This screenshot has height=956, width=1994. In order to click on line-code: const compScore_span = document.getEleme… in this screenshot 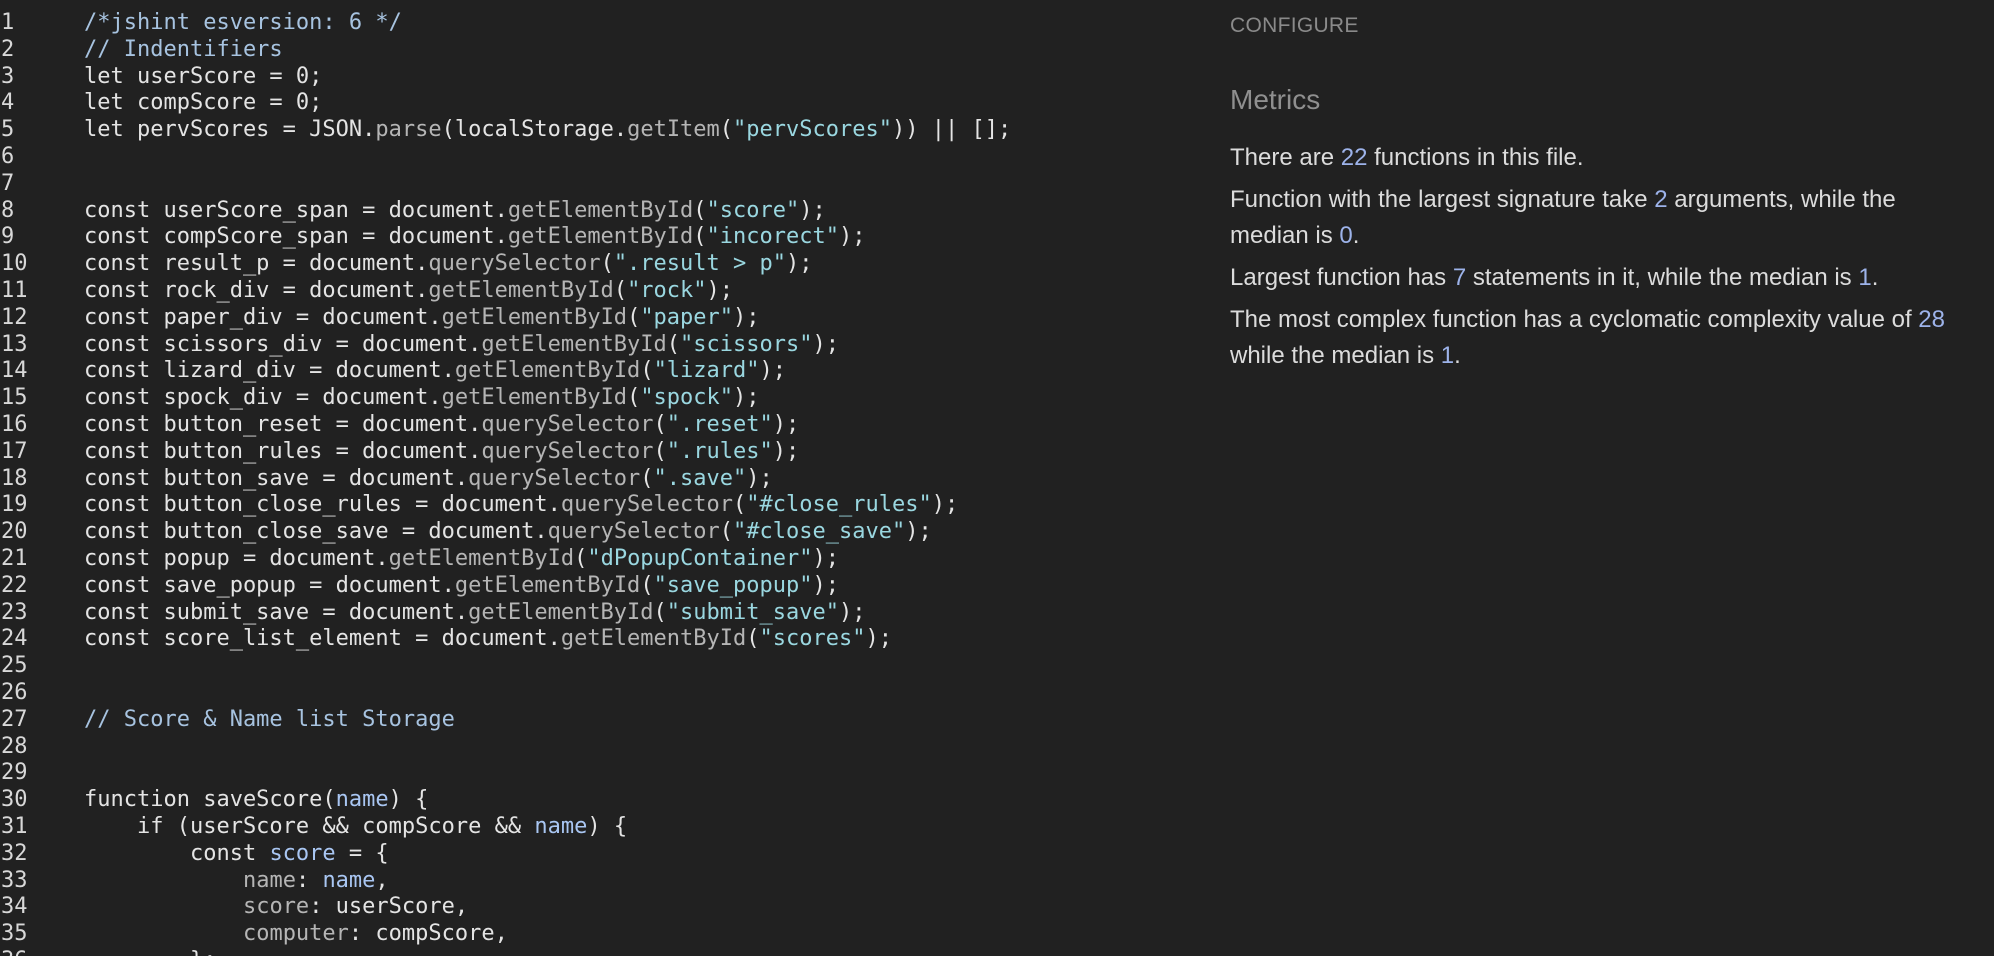, I will do `click(474, 237)`.